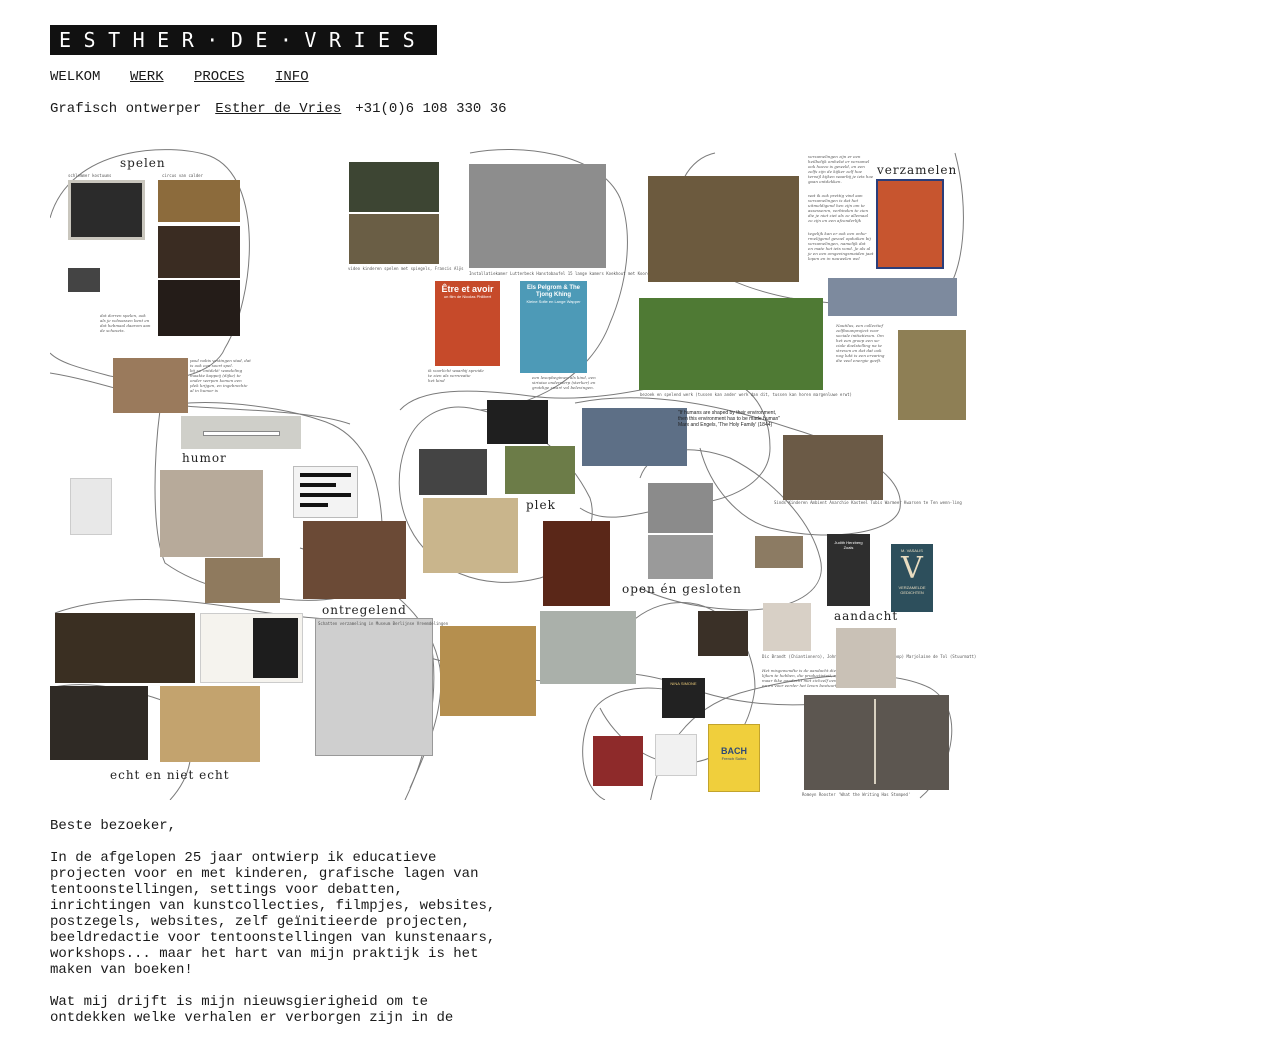  What do you see at coordinates (876, 742) in the screenshot?
I see `photo-scrapbook` at bounding box center [876, 742].